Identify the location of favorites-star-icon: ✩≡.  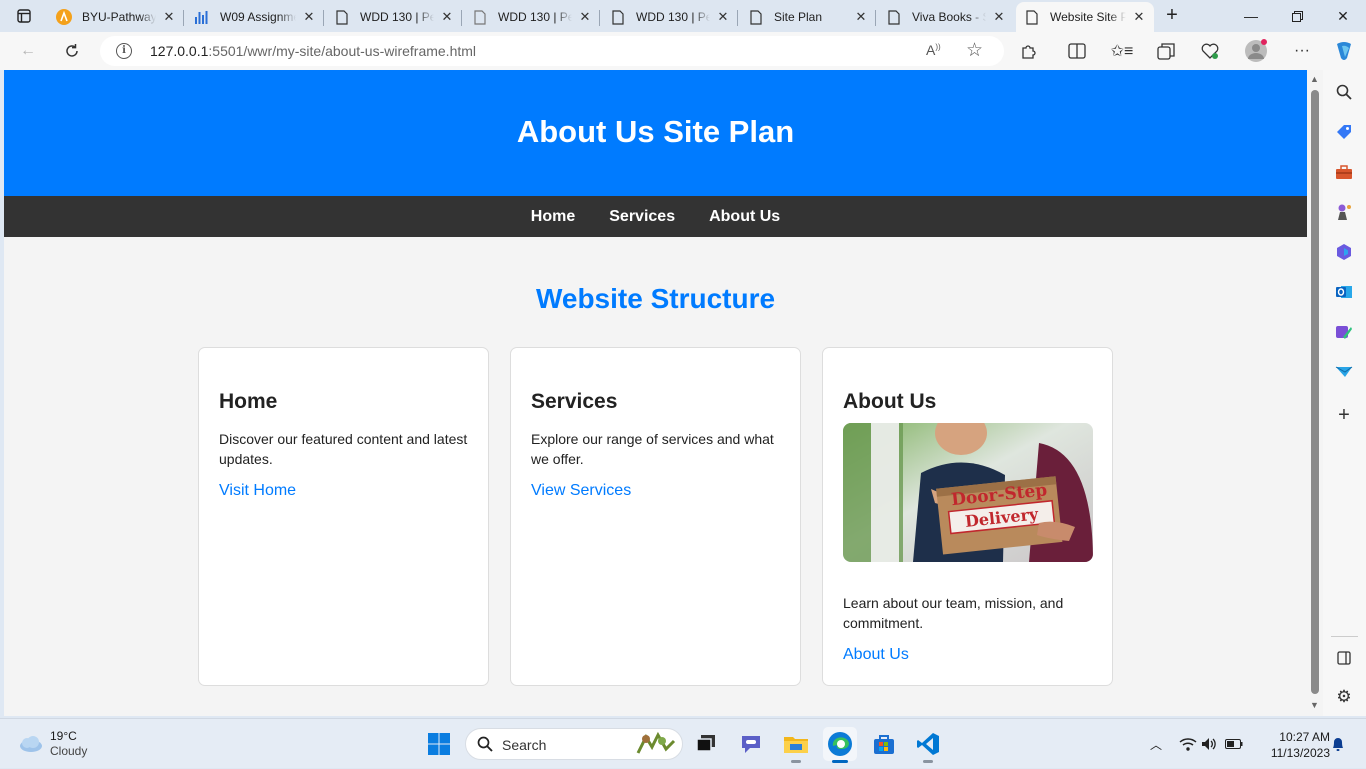
(1122, 51).